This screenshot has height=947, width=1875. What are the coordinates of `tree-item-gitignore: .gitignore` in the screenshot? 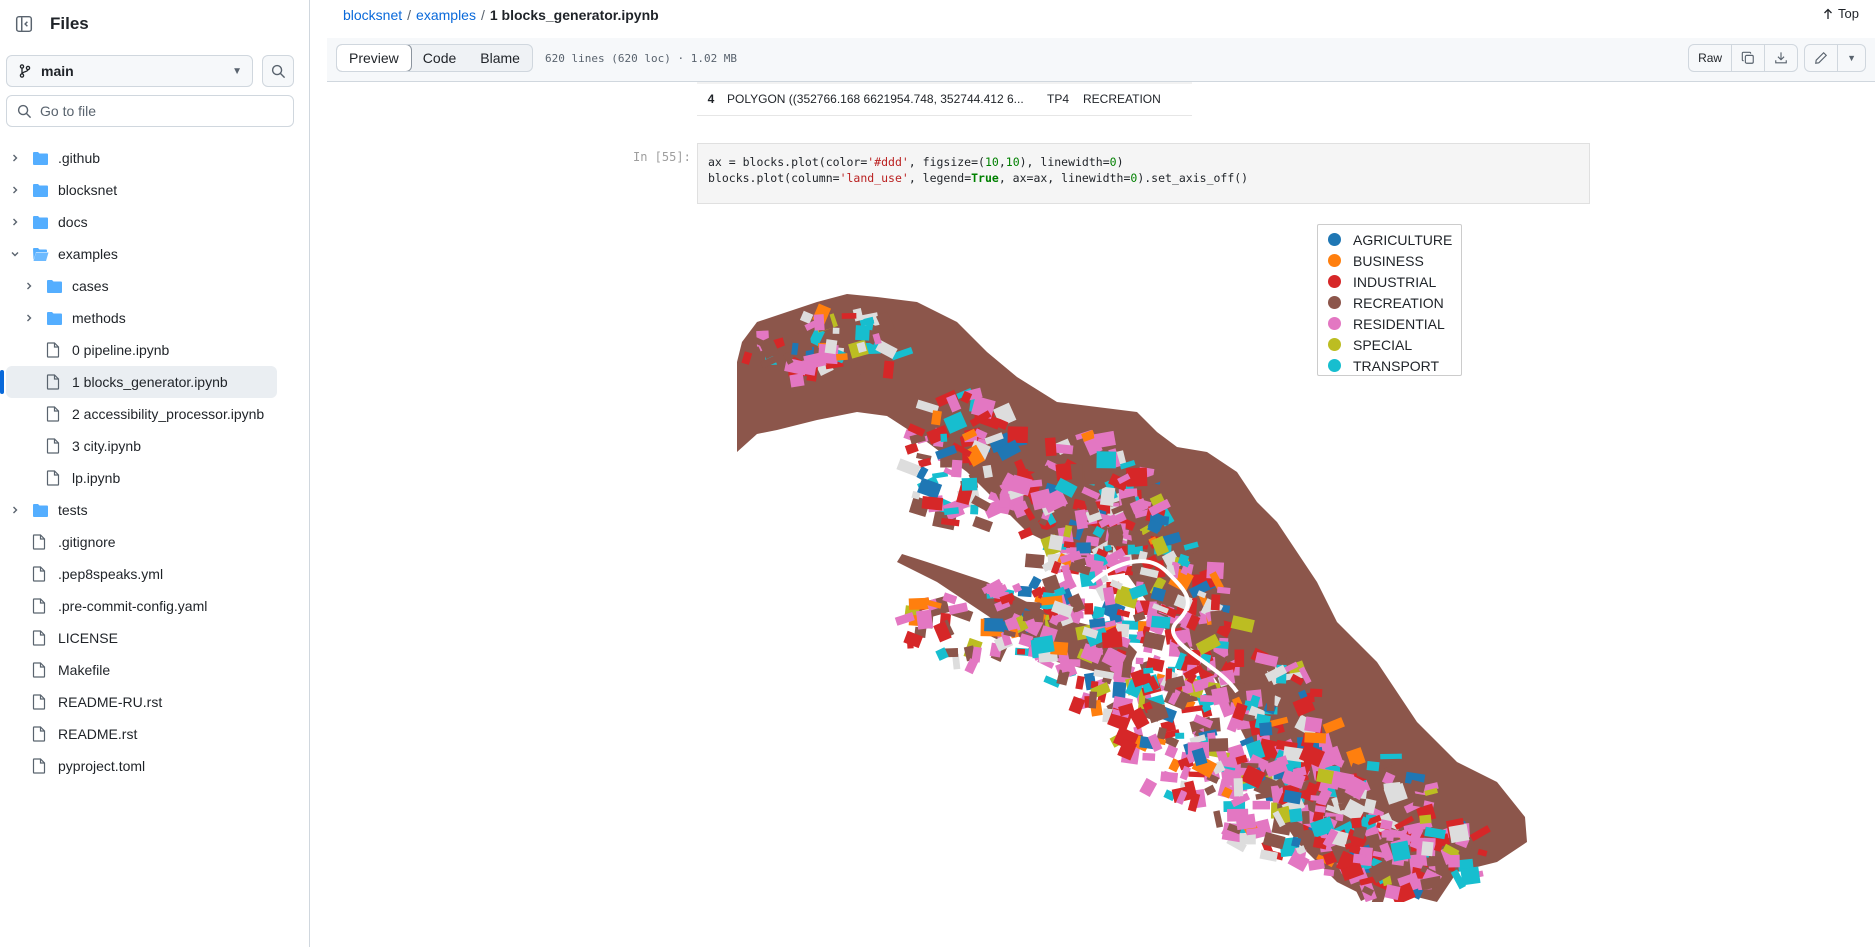 It's located at (154, 542).